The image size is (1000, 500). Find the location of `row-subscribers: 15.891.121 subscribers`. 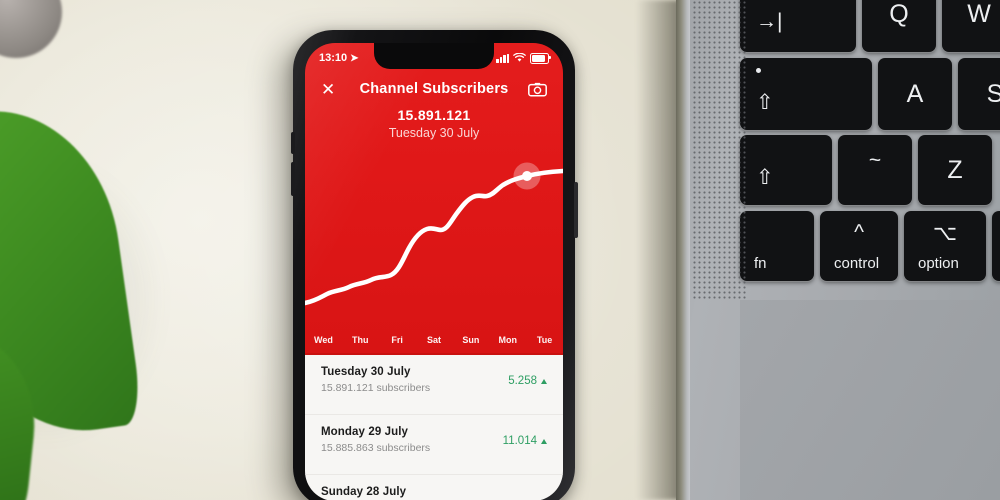

row-subscribers: 15.891.121 subscribers is located at coordinates (376, 388).